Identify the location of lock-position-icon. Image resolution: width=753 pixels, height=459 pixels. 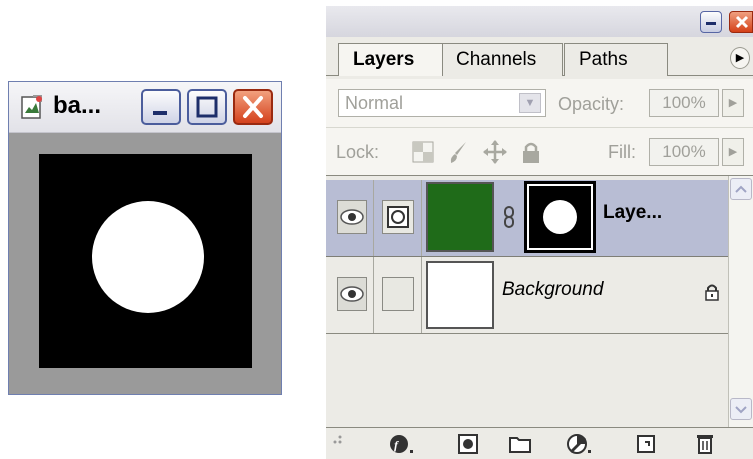
(495, 152).